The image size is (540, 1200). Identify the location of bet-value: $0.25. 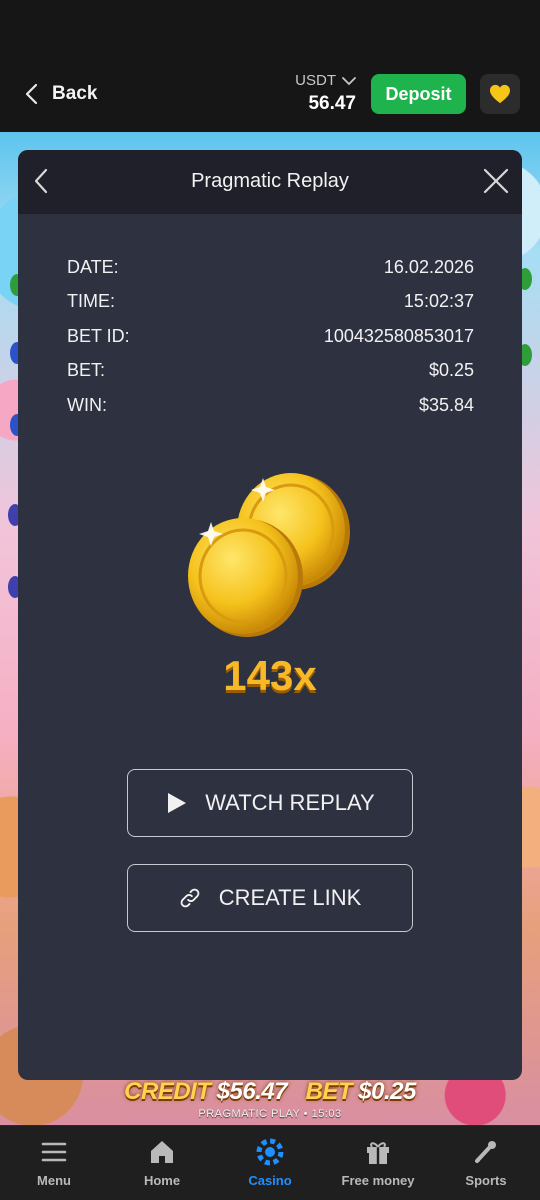
(387, 1091).